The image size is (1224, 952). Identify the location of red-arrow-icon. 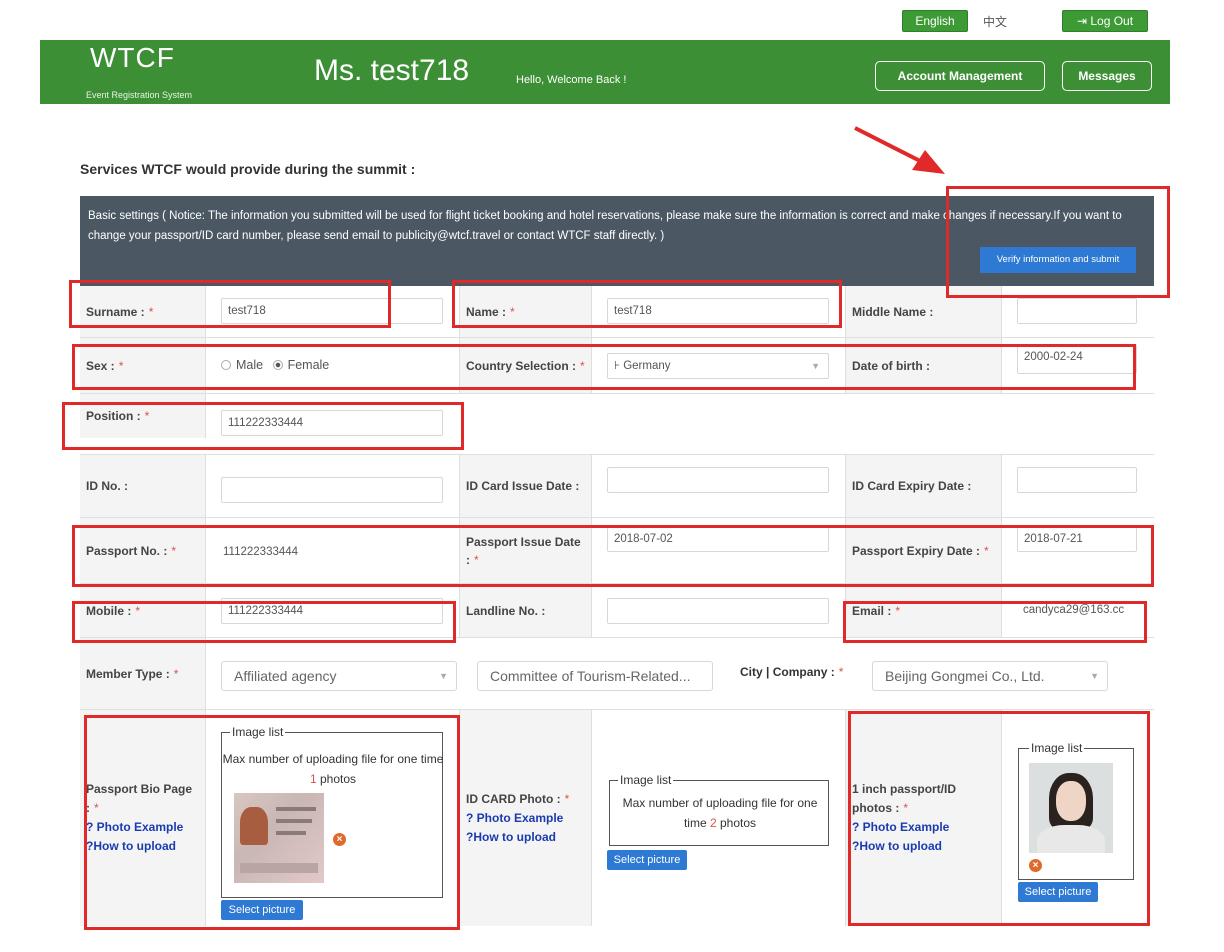
(899, 150).